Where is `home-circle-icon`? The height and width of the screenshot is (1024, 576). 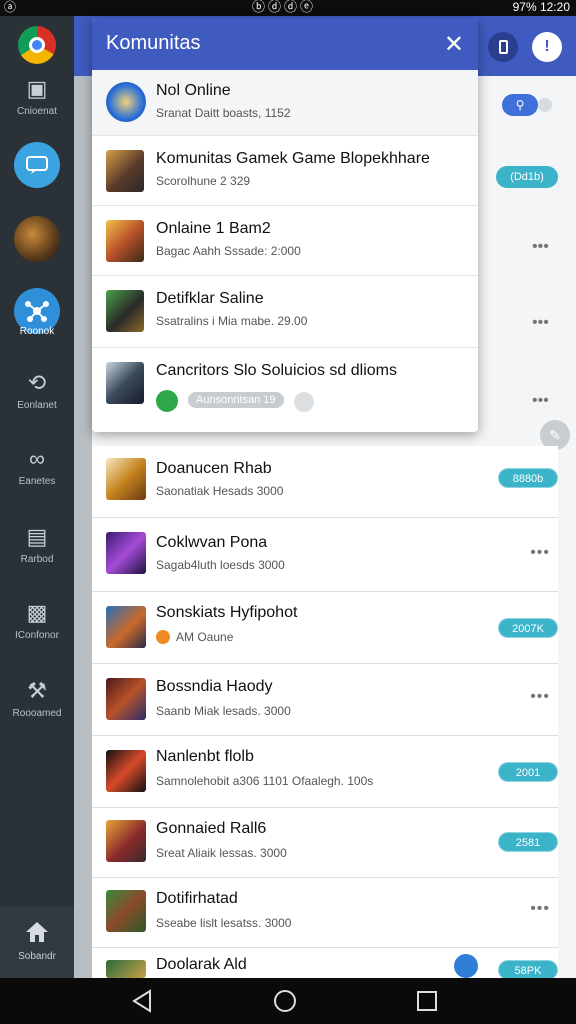
home-circle-icon is located at coordinates (285, 1001).